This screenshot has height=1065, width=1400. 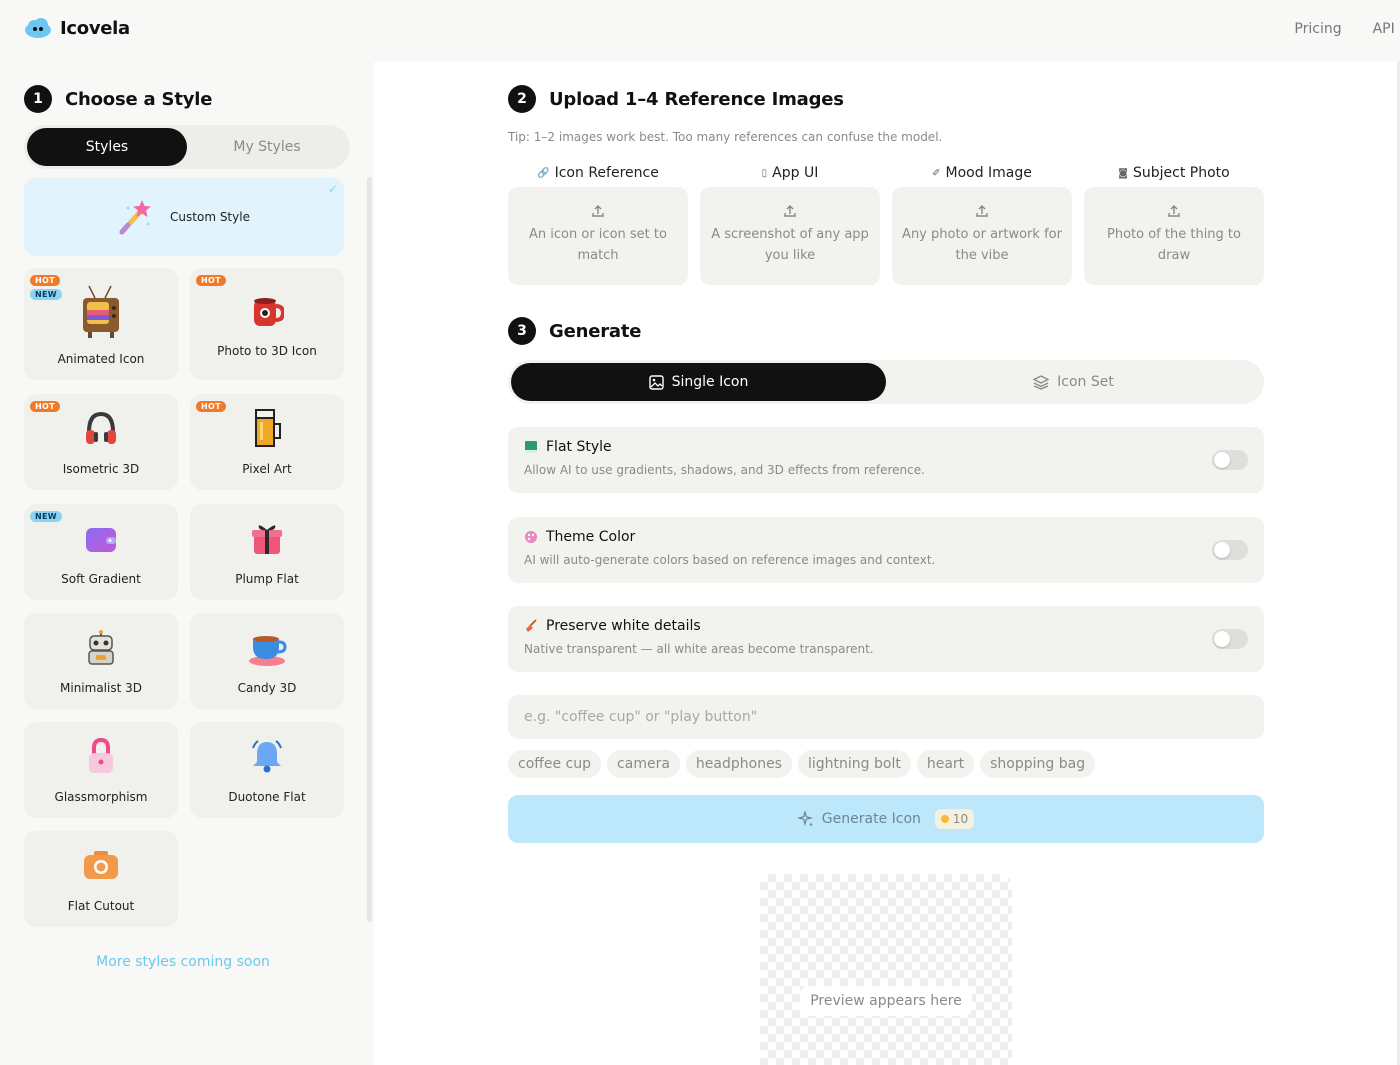 What do you see at coordinates (598, 245) in the screenshot?
I see `ref-desc: An icon or icon set to match` at bounding box center [598, 245].